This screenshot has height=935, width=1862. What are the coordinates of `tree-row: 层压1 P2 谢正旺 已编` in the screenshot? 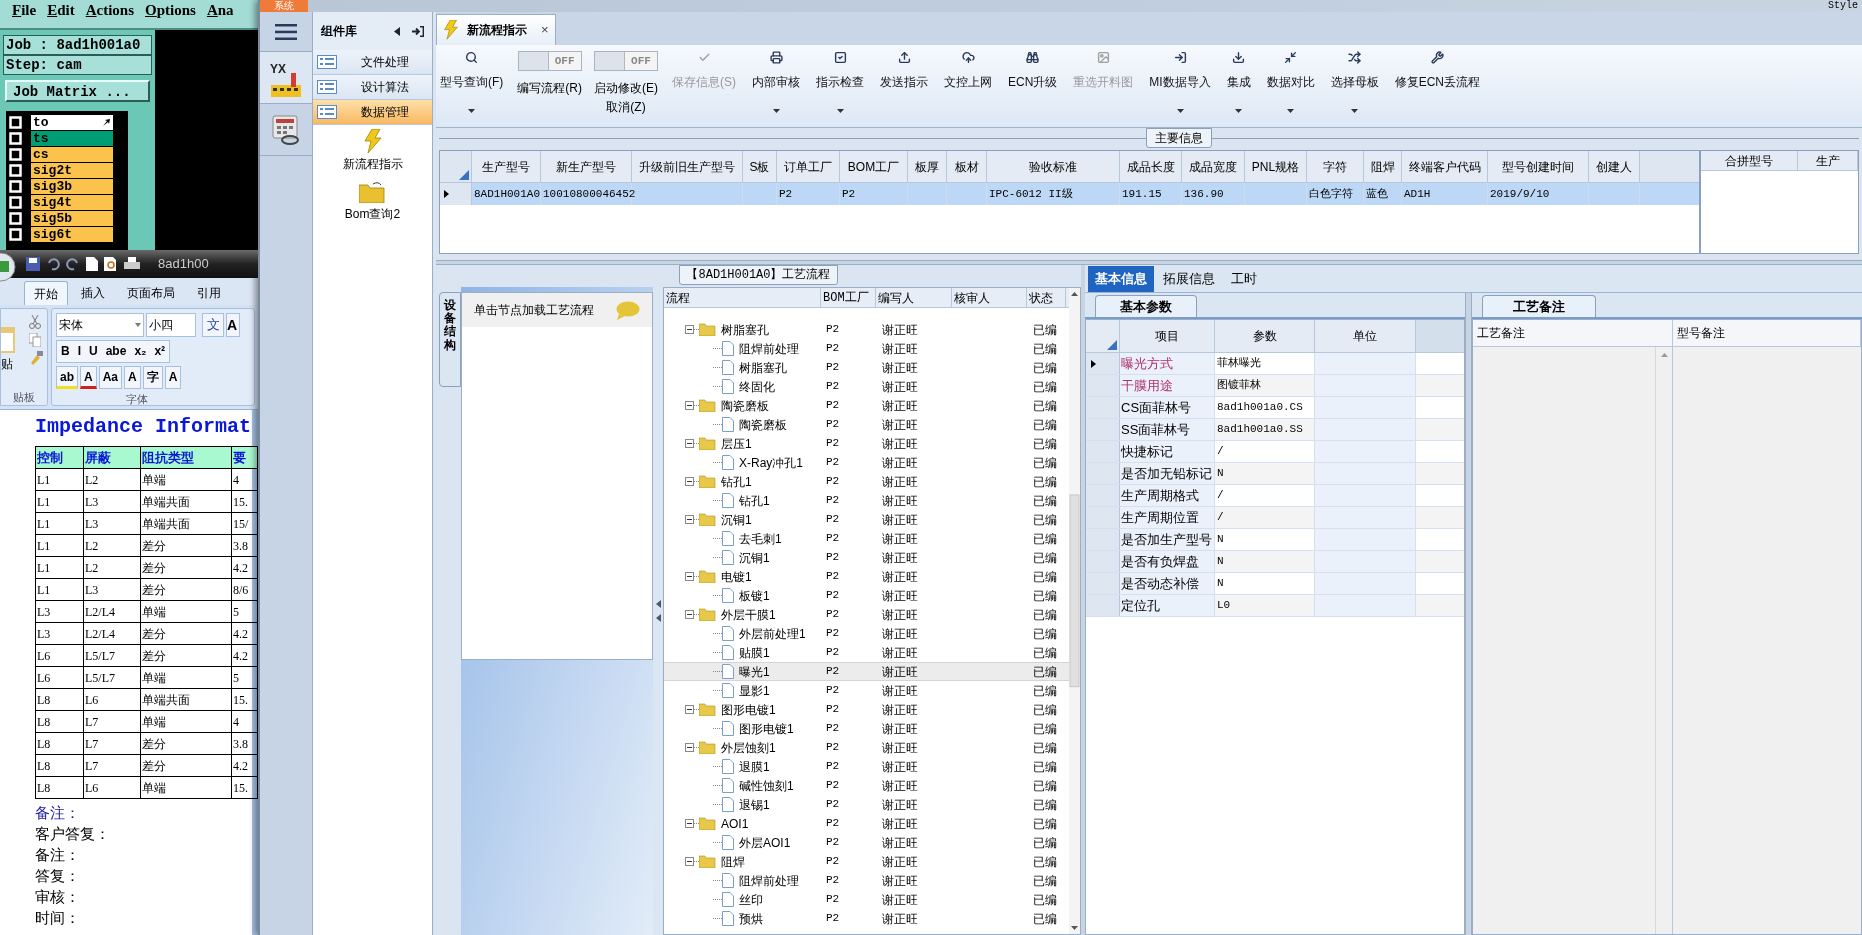 It's located at (866, 443).